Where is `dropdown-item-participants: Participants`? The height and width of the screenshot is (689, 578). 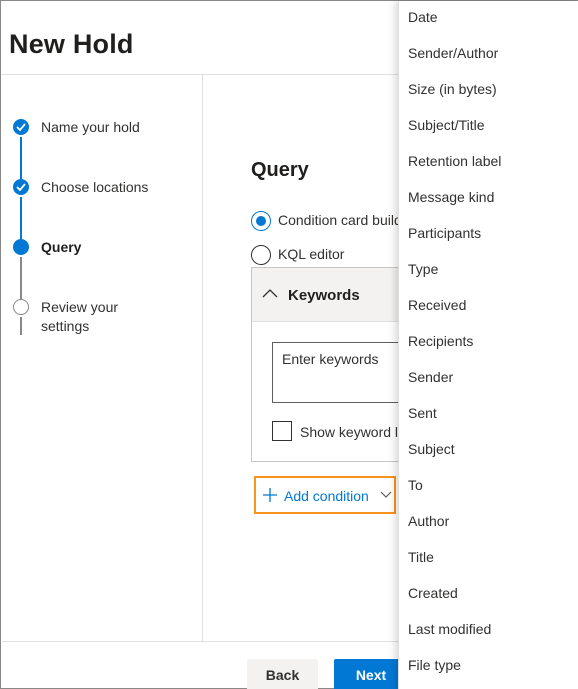
dropdown-item-participants: Participants is located at coordinates (488, 233).